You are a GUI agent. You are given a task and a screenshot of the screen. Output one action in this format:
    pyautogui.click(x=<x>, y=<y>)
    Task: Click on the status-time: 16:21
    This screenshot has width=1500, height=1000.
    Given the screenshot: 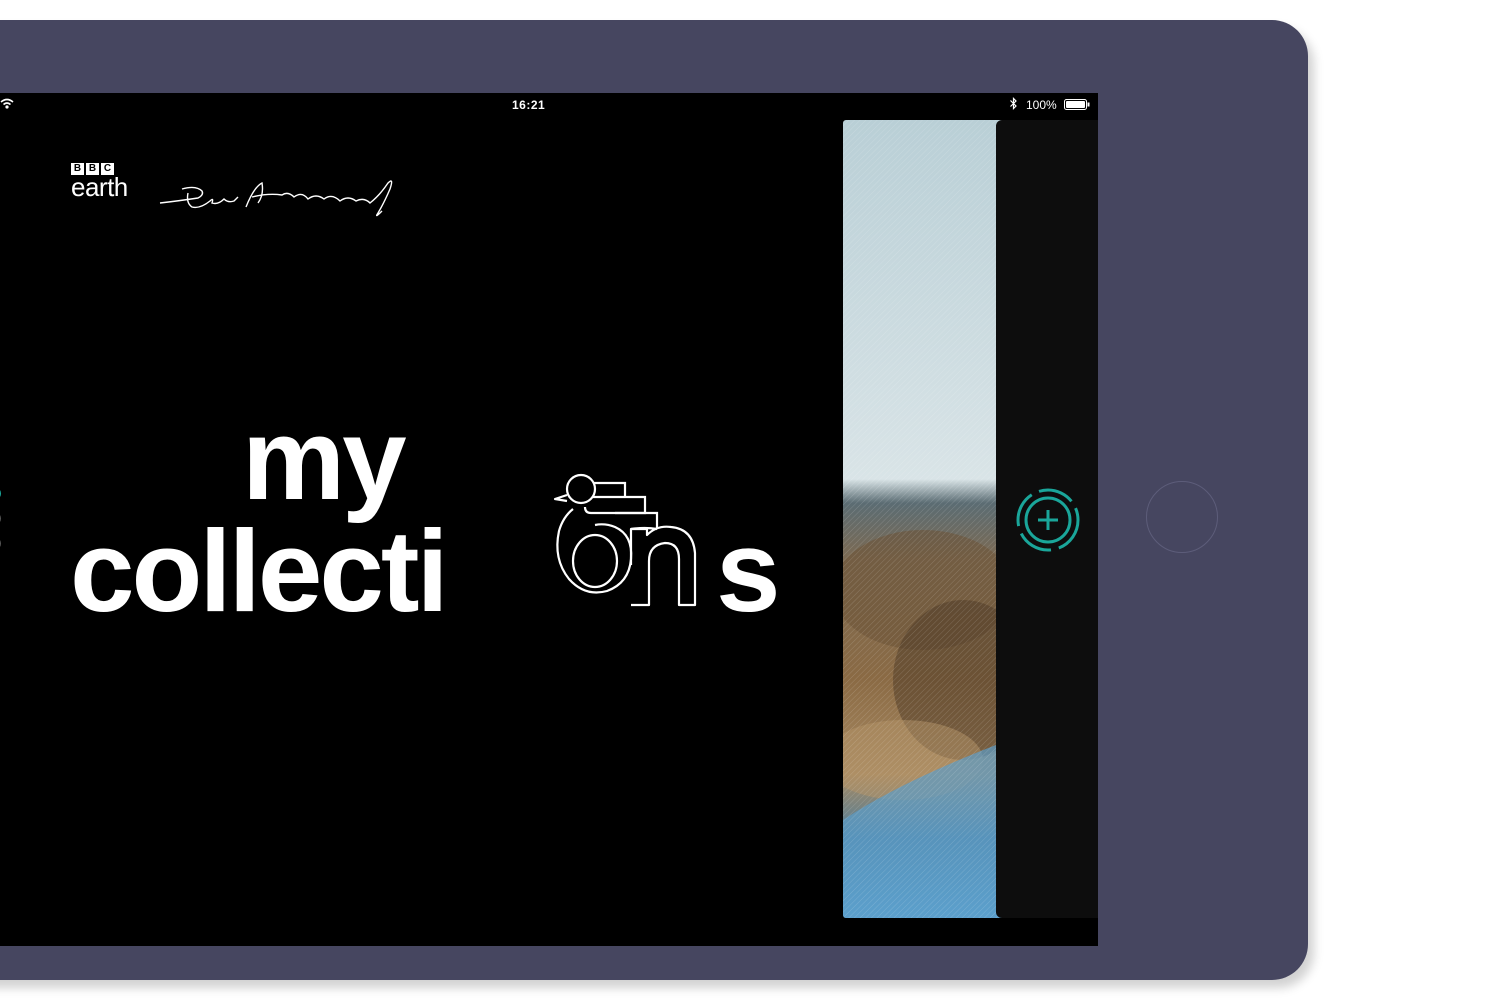 What is the action you would take?
    pyautogui.click(x=529, y=105)
    